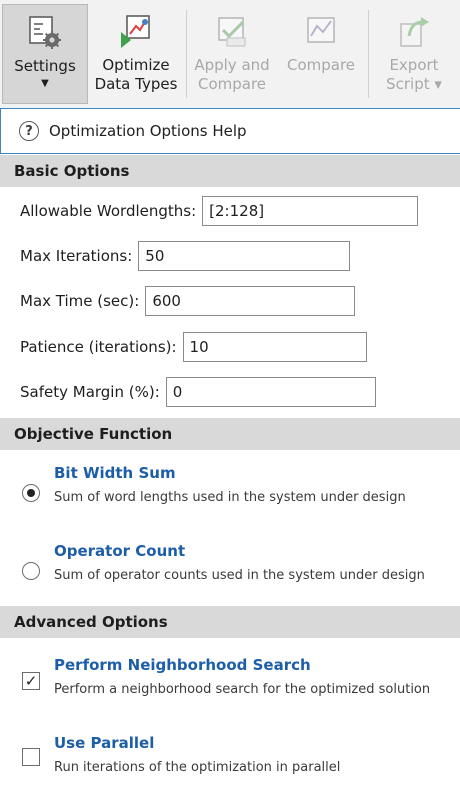 Image resolution: width=460 pixels, height=786 pixels. What do you see at coordinates (244, 256) in the screenshot?
I see `max-iterations-field` at bounding box center [244, 256].